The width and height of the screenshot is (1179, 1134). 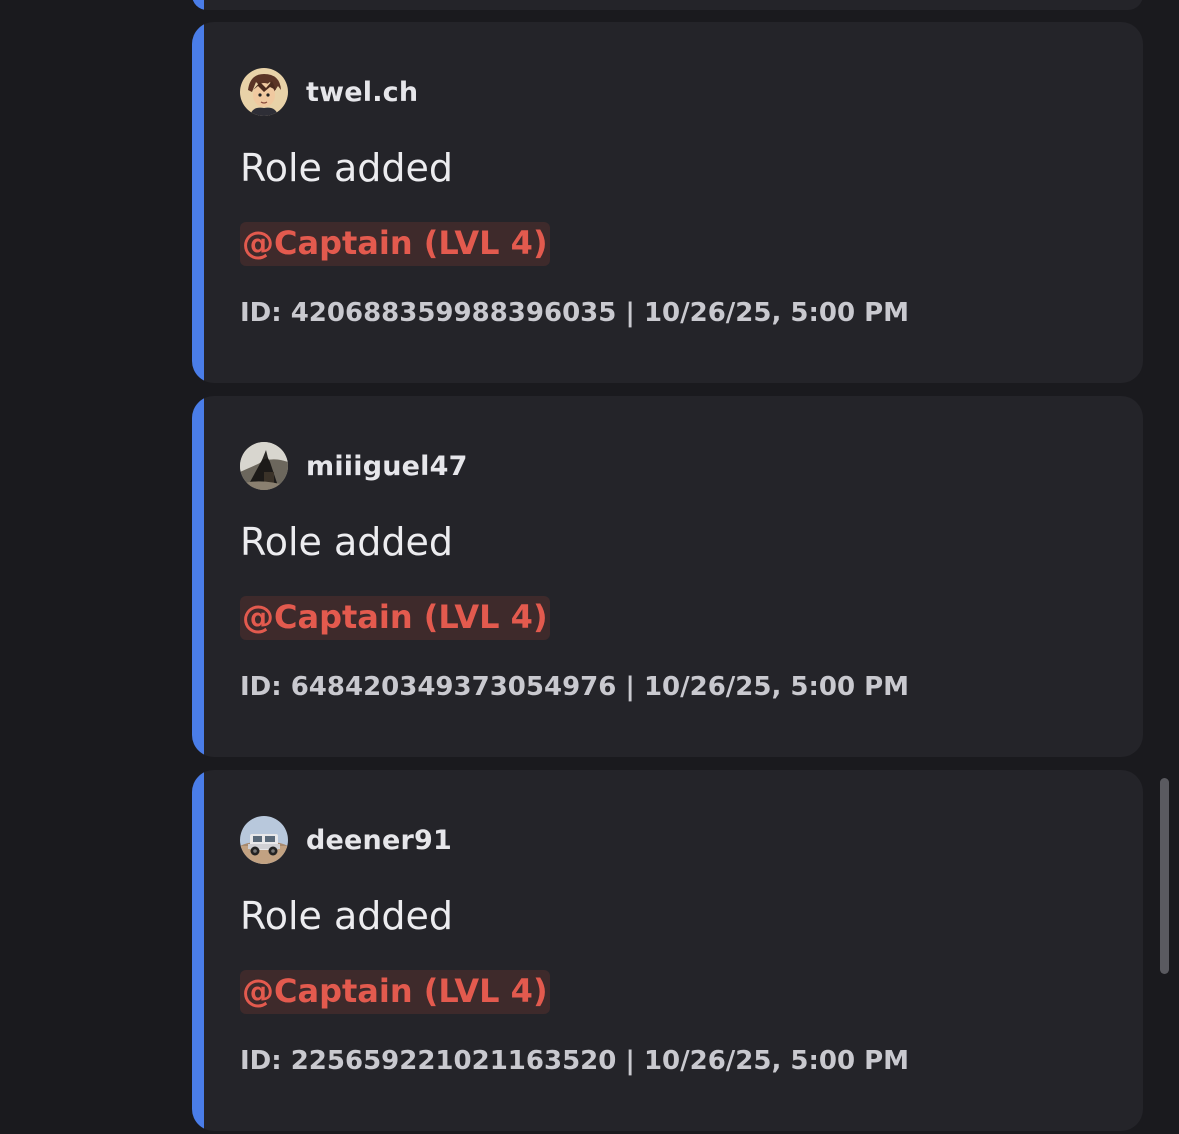 I want to click on jeep-photo-avatar-icon, so click(x=264, y=840).